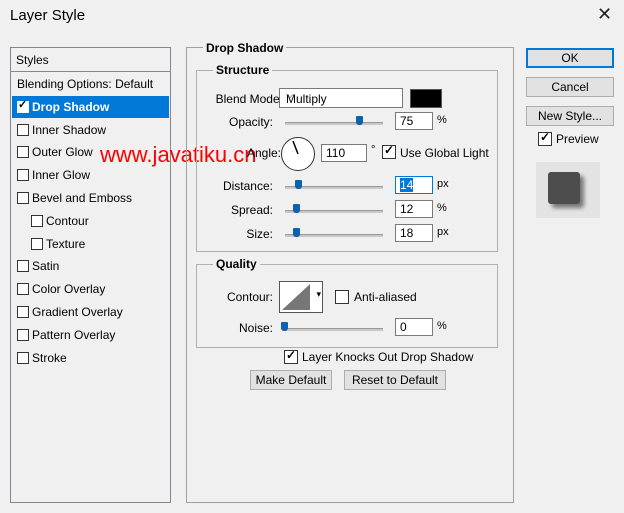 Image resolution: width=624 pixels, height=513 pixels. Describe the element at coordinates (395, 380) in the screenshot. I see `reset-to-default-button: Reset to Default` at that location.